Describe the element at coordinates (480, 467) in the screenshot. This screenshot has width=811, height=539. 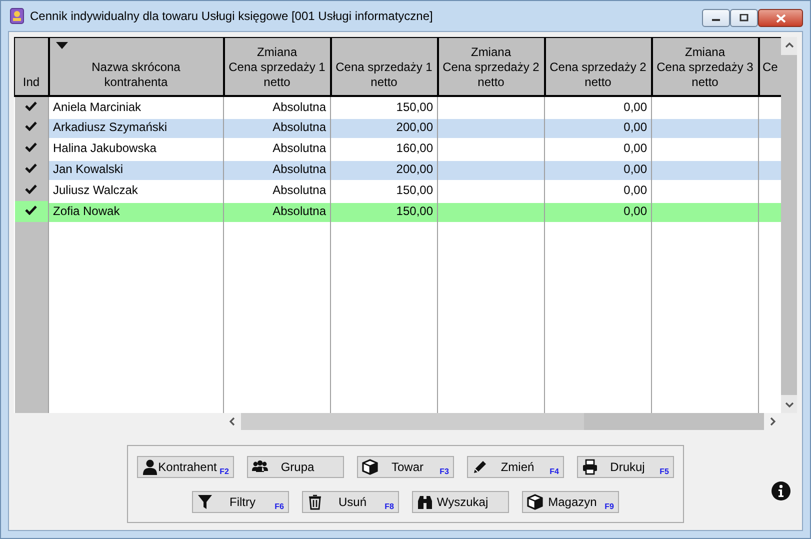
I see `pencil-icon` at that location.